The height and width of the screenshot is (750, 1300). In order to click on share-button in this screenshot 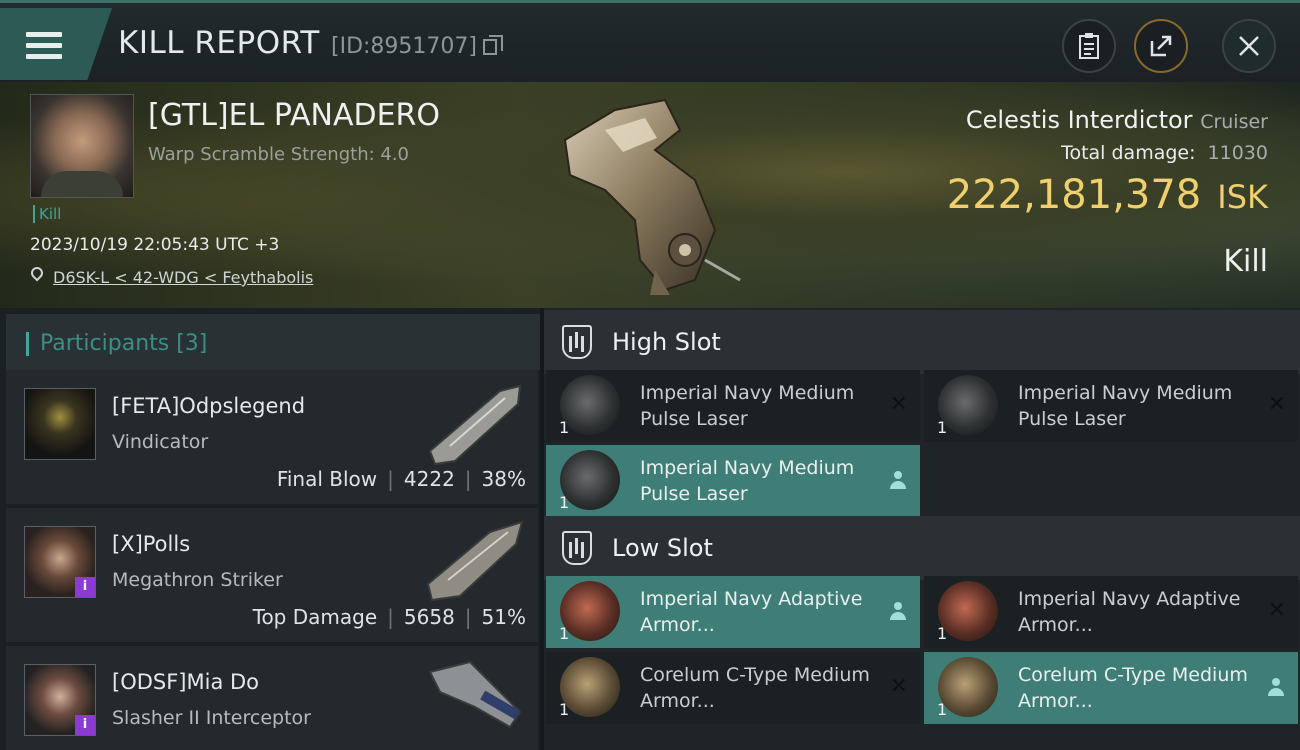, I will do `click(1161, 46)`.